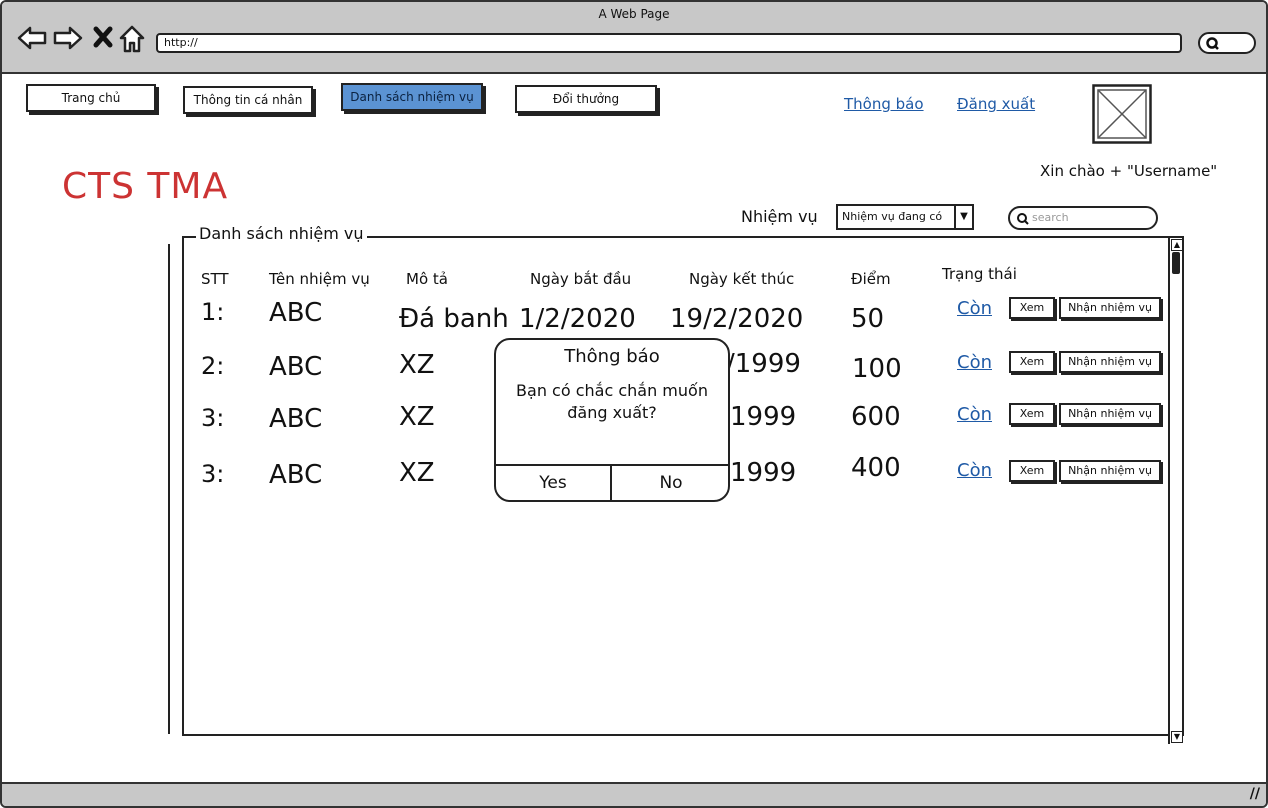  What do you see at coordinates (779, 216) in the screenshot?
I see `filter-label: Nhiệm vụ` at bounding box center [779, 216].